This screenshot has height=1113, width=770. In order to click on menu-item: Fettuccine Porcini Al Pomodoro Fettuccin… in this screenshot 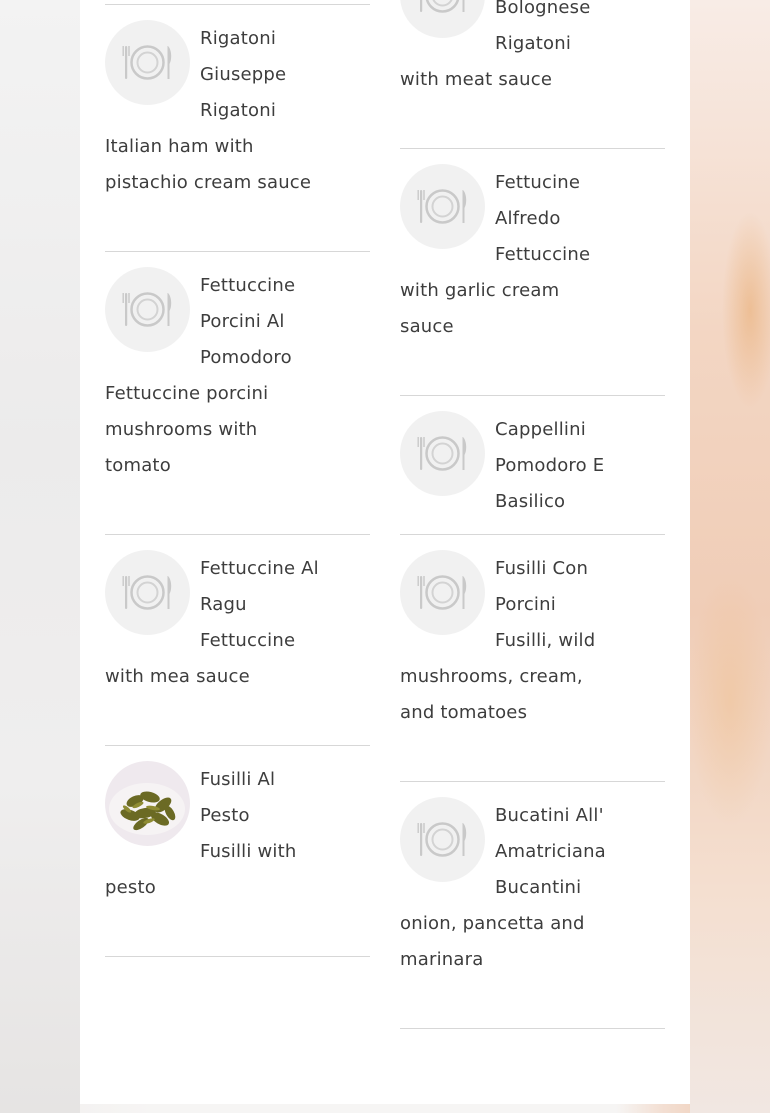, I will do `click(237, 392)`.